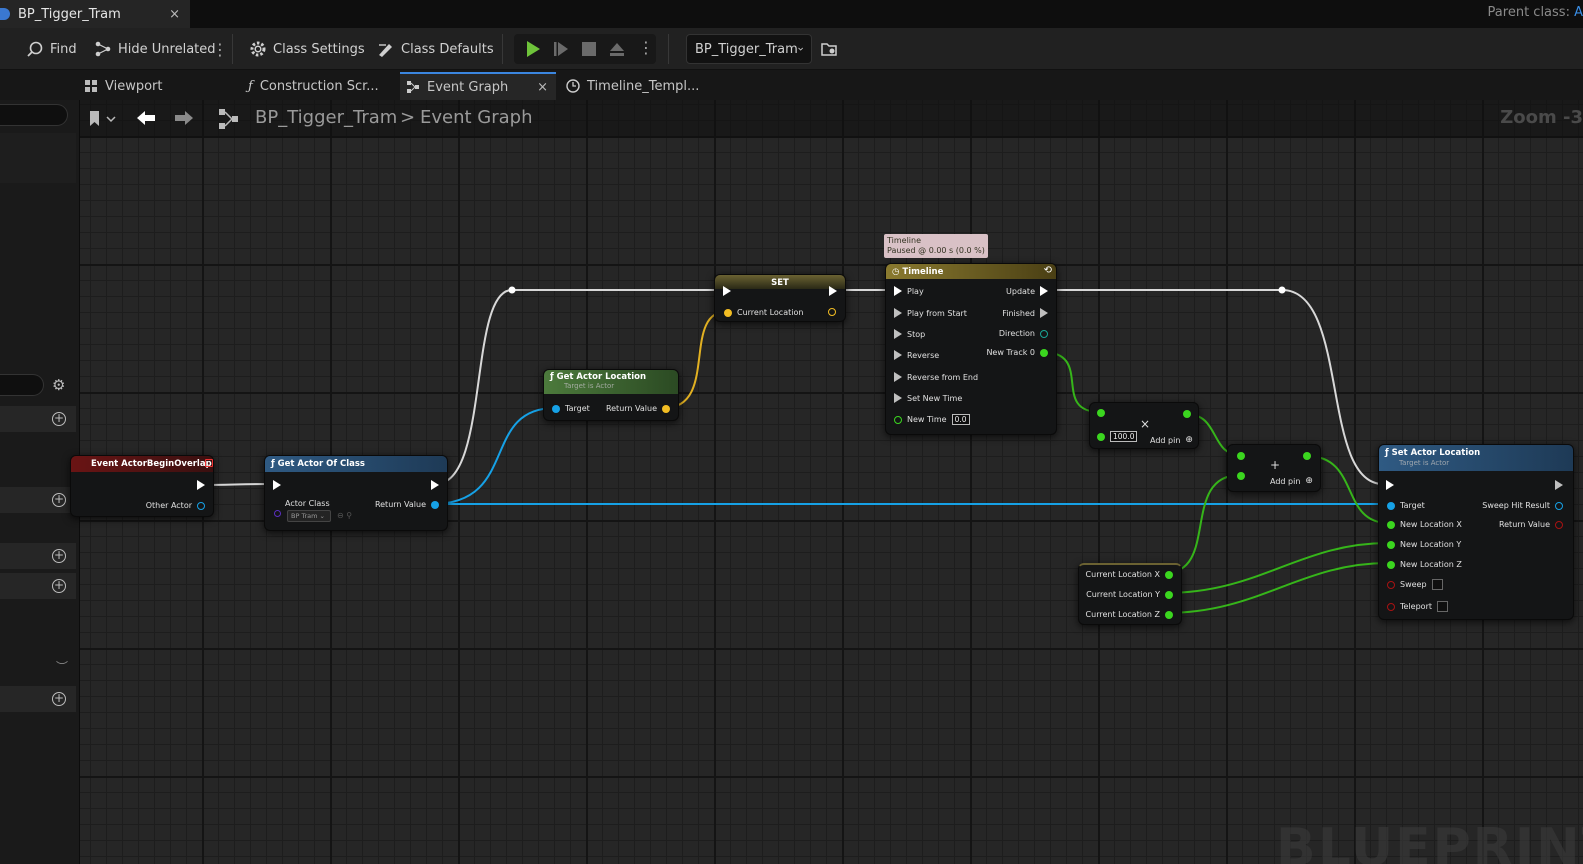 This screenshot has width=1583, height=864. Describe the element at coordinates (1144, 425) in the screenshot. I see `multiply-node: × 100.0 Add pin ⊕` at that location.